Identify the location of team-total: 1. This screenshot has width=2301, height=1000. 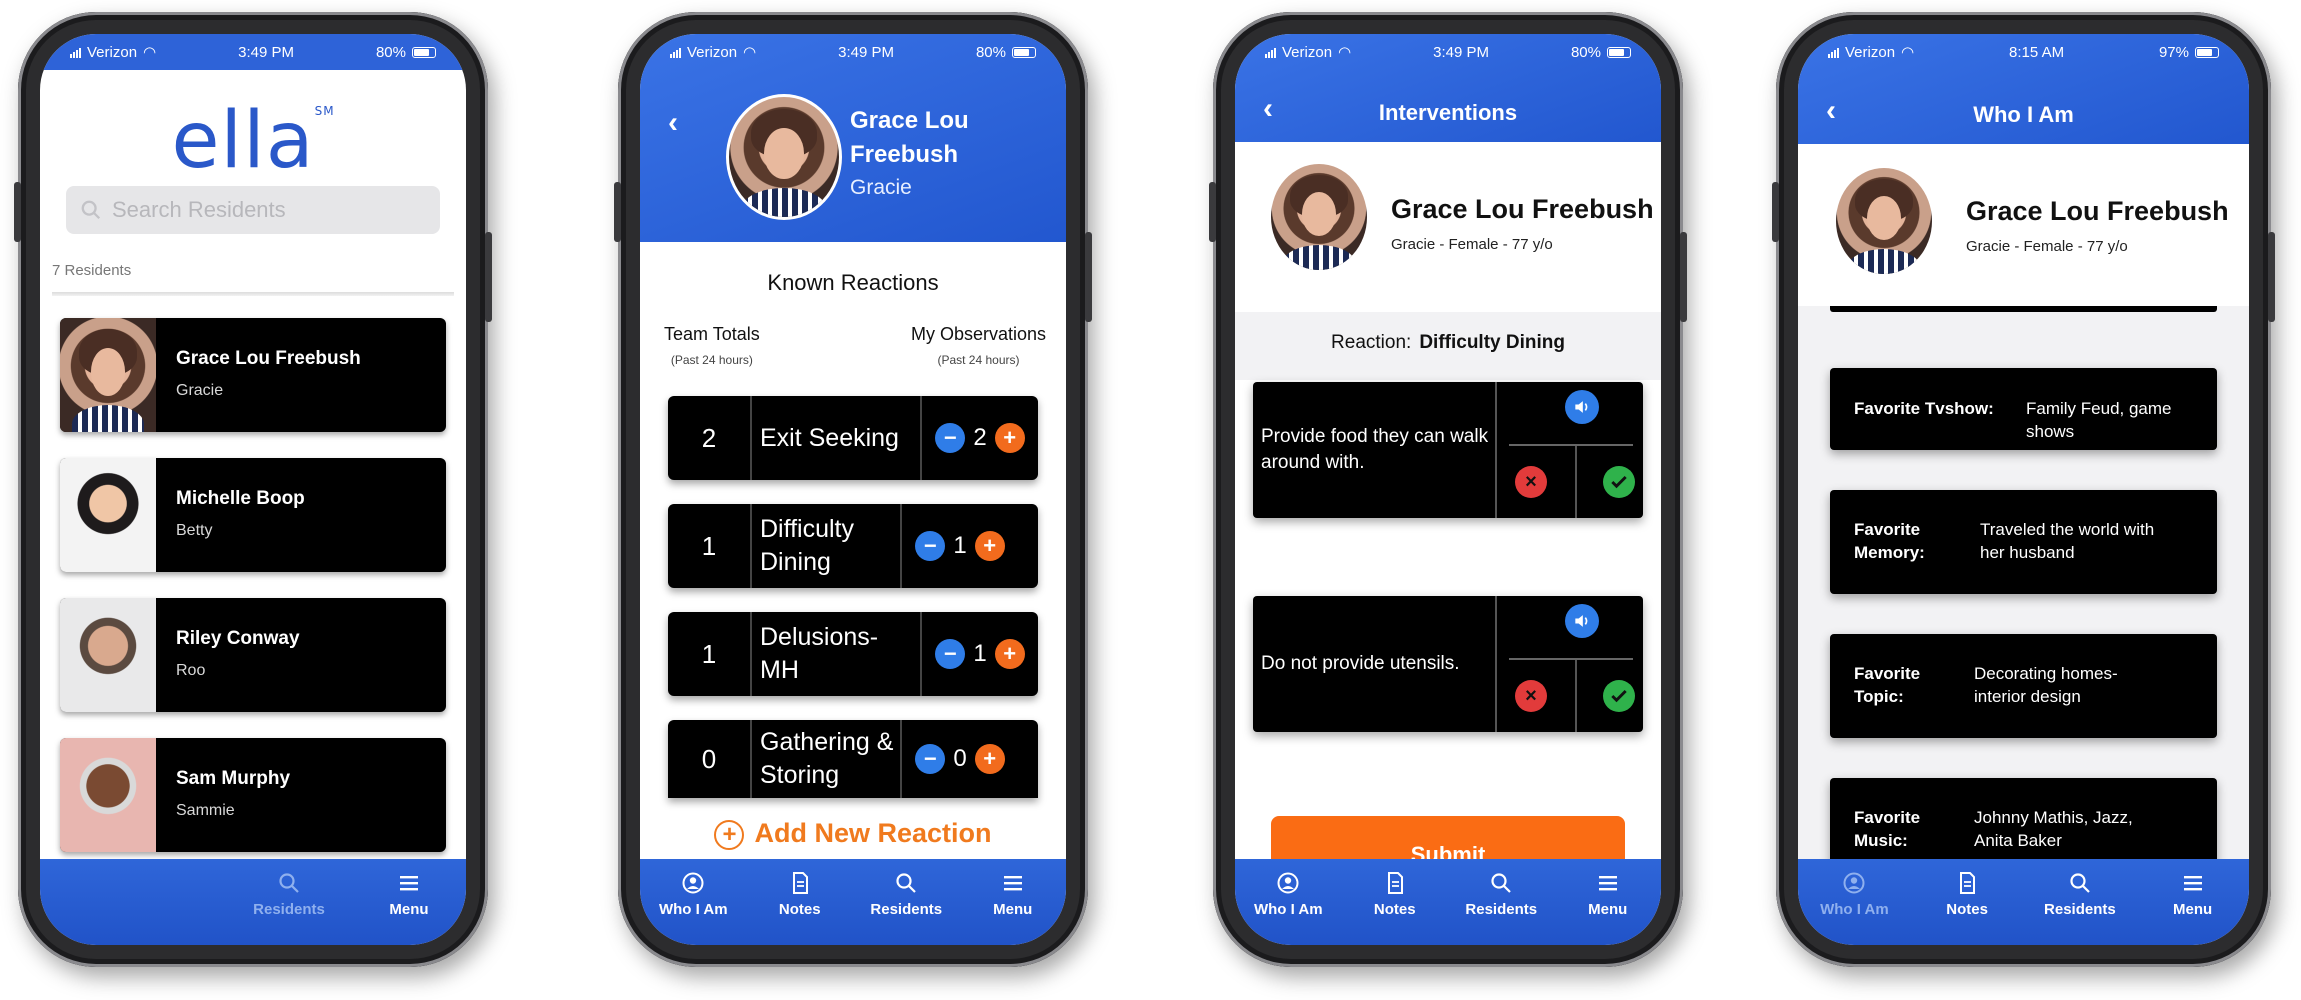
(710, 654).